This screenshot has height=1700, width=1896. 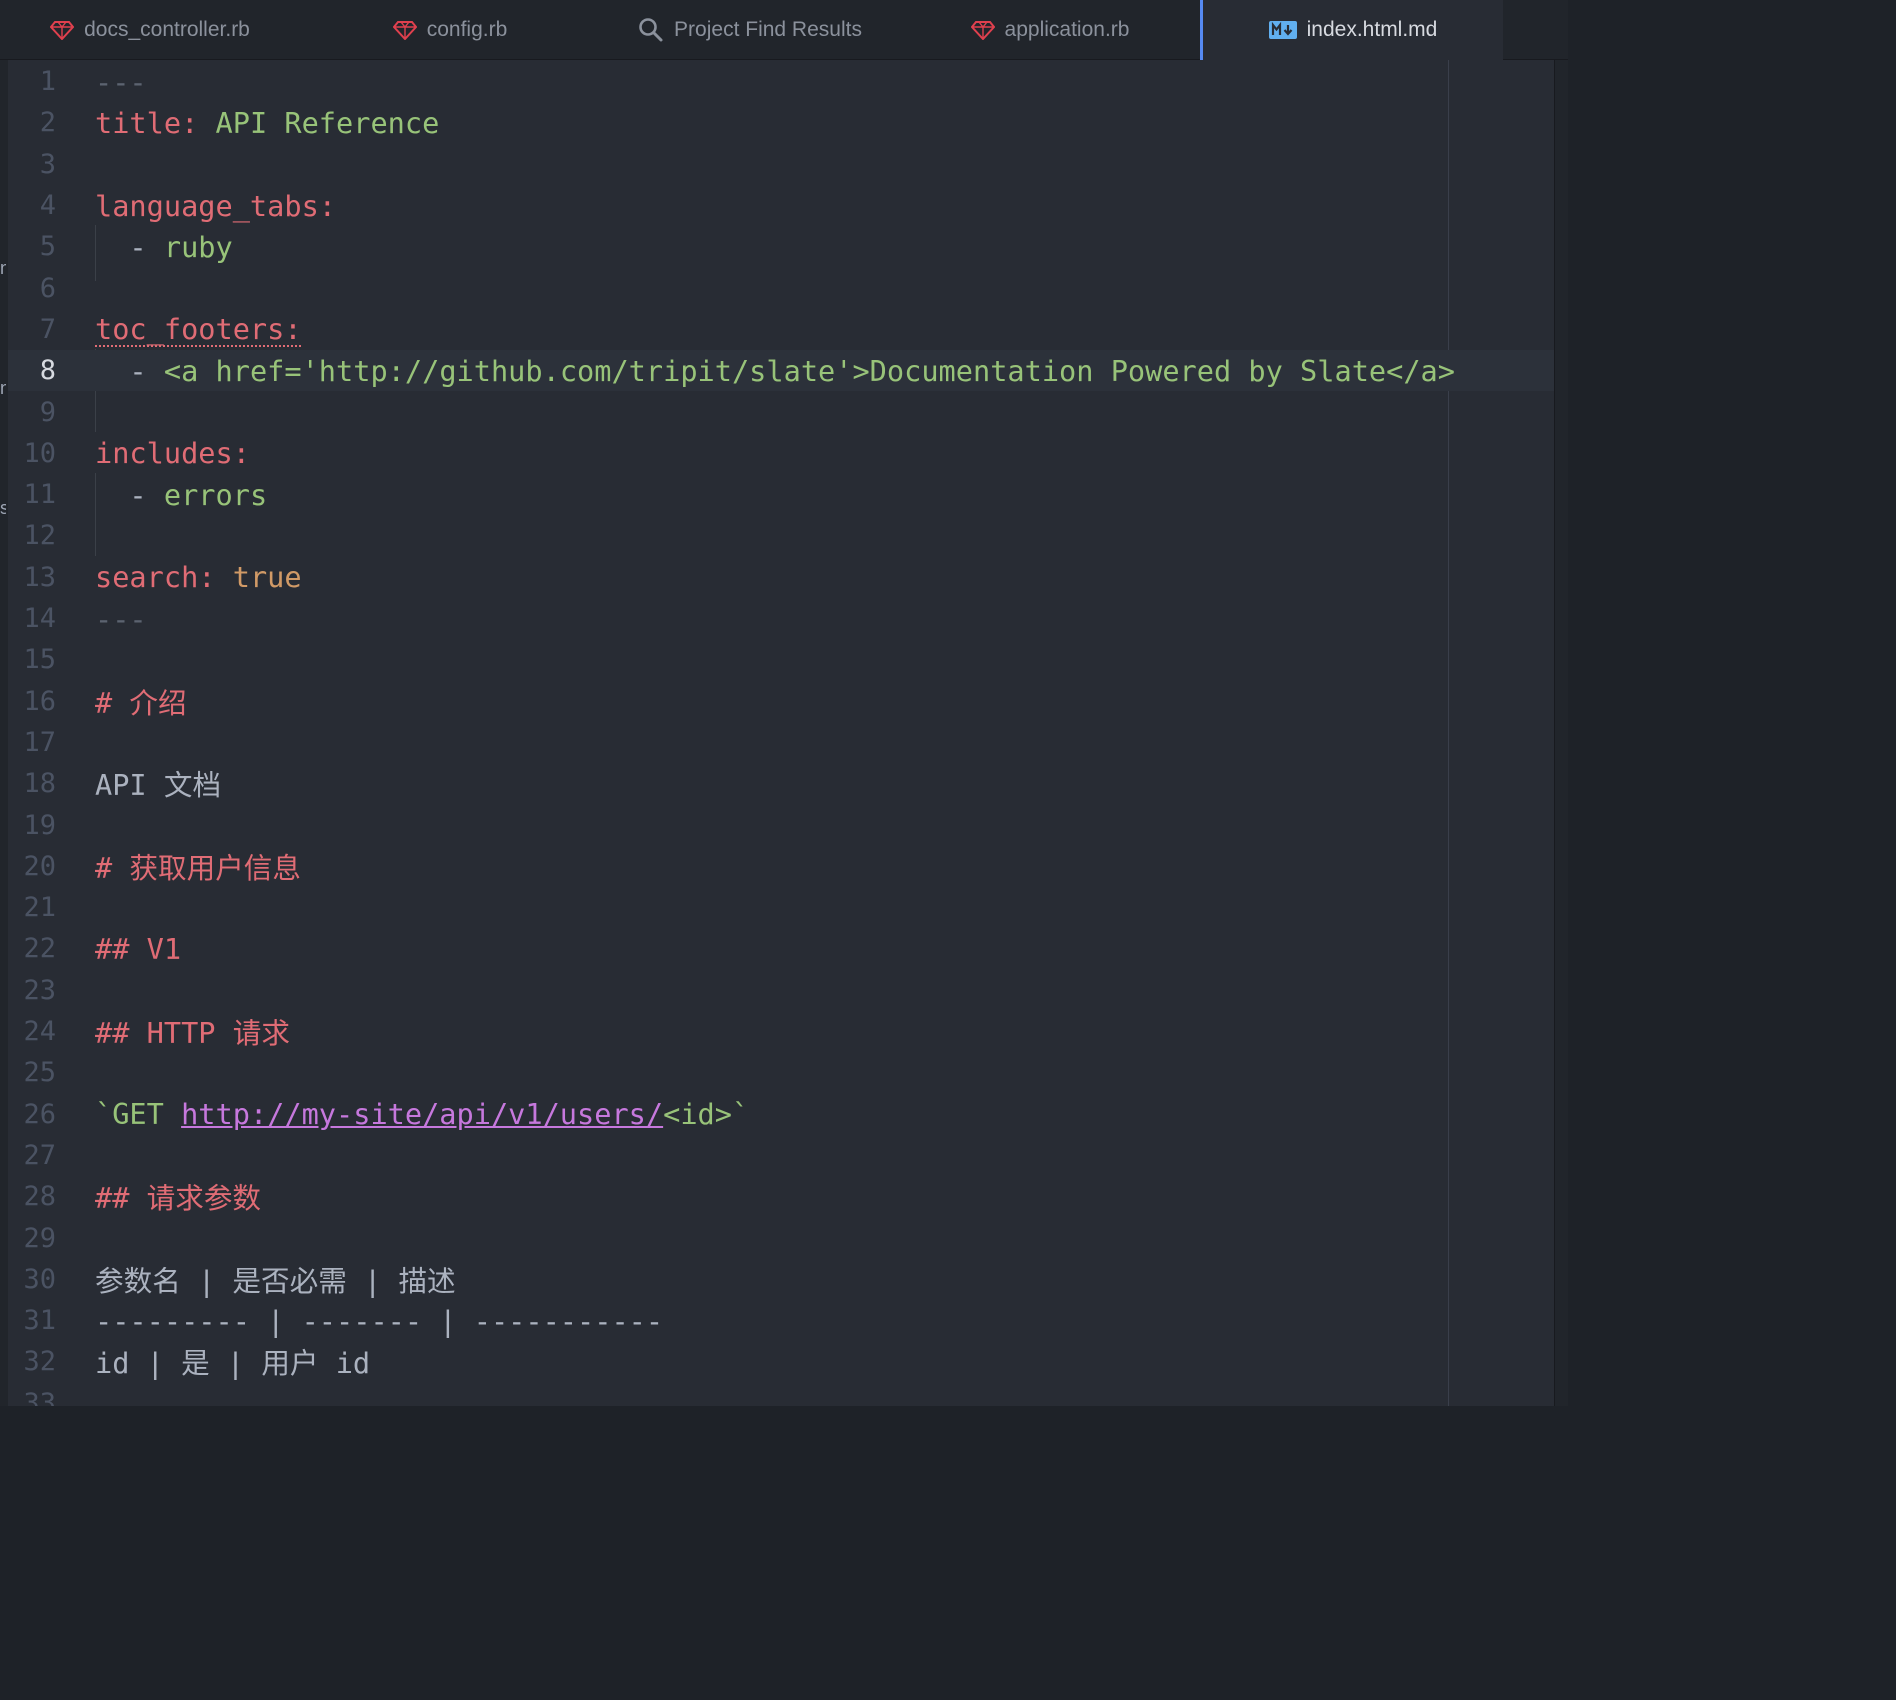 I want to click on code-token: language_tabs:, so click(x=216, y=205).